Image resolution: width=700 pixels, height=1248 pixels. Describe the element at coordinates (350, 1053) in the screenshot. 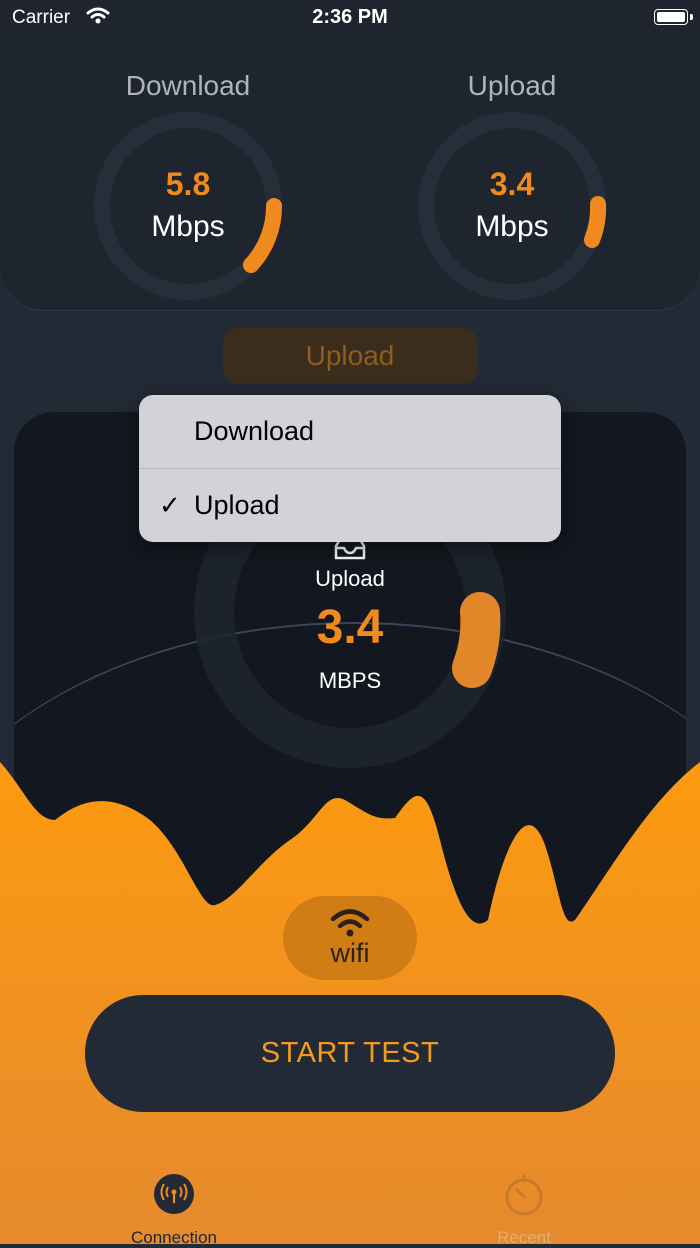

I see `start-test-button: START TEST` at that location.